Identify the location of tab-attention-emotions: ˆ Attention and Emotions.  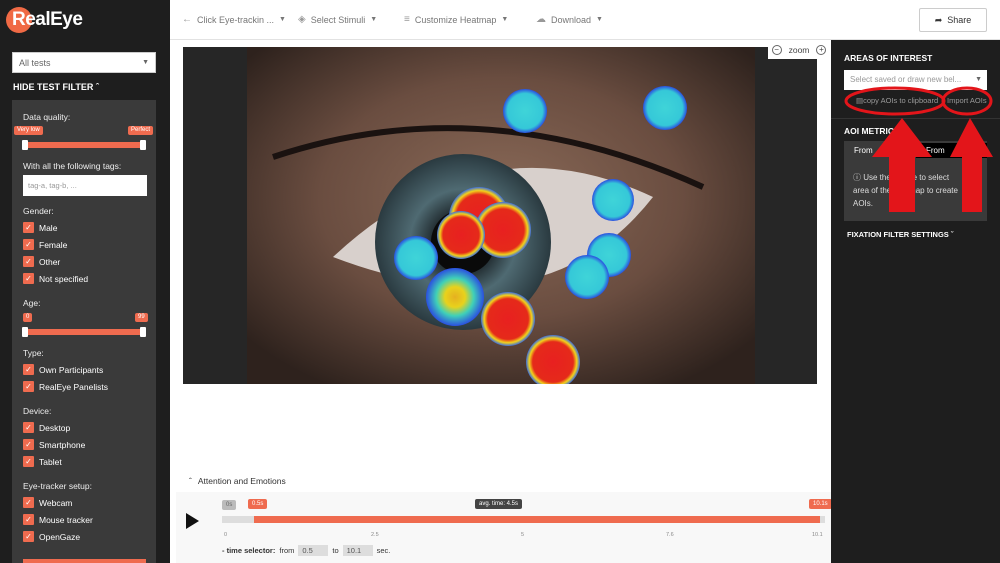
(237, 481).